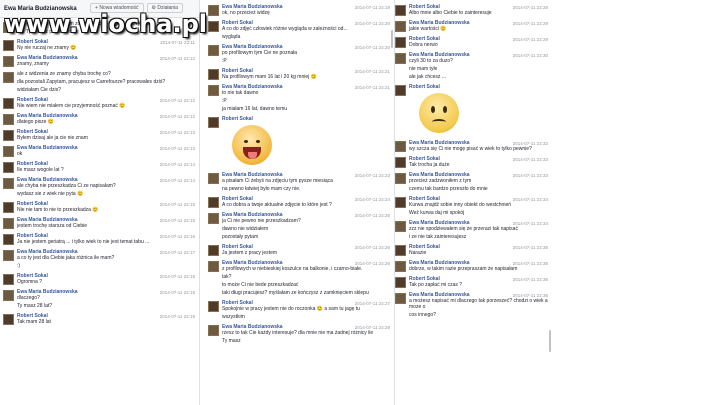  What do you see at coordinates (177, 180) in the screenshot?
I see `message-timestamp: 2014-07-11 22:14` at bounding box center [177, 180].